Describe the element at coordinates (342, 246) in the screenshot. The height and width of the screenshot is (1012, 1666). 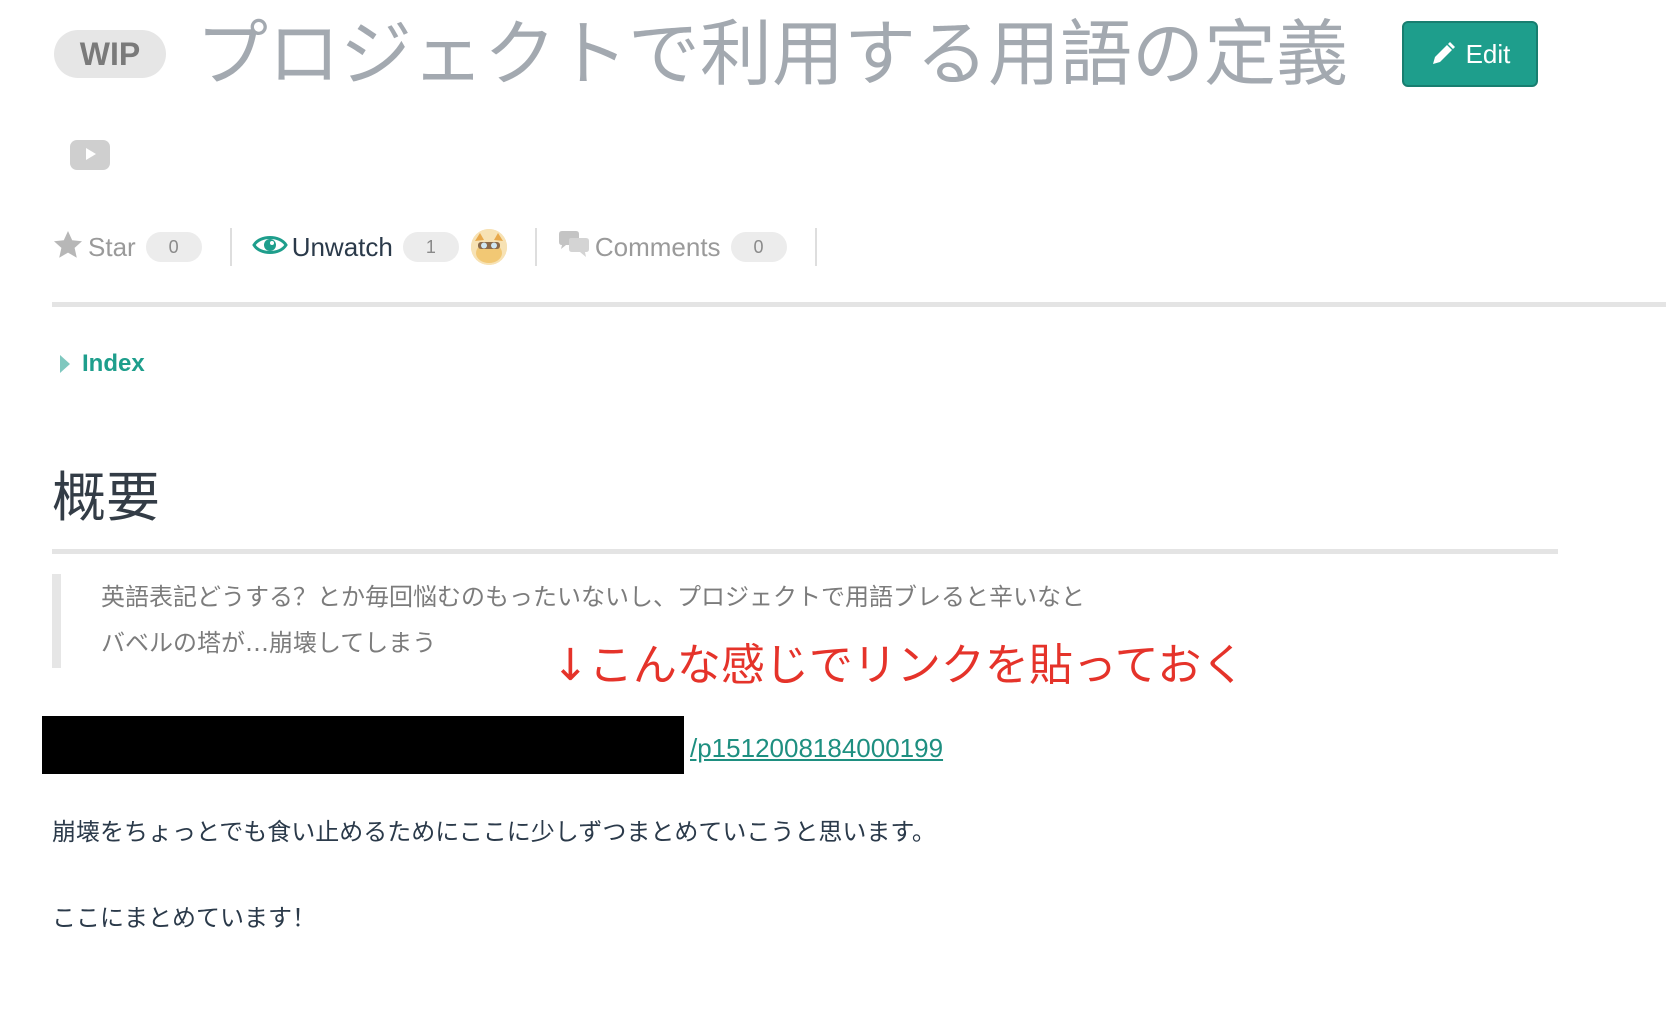
I see `watch-label: Unwatch` at that location.